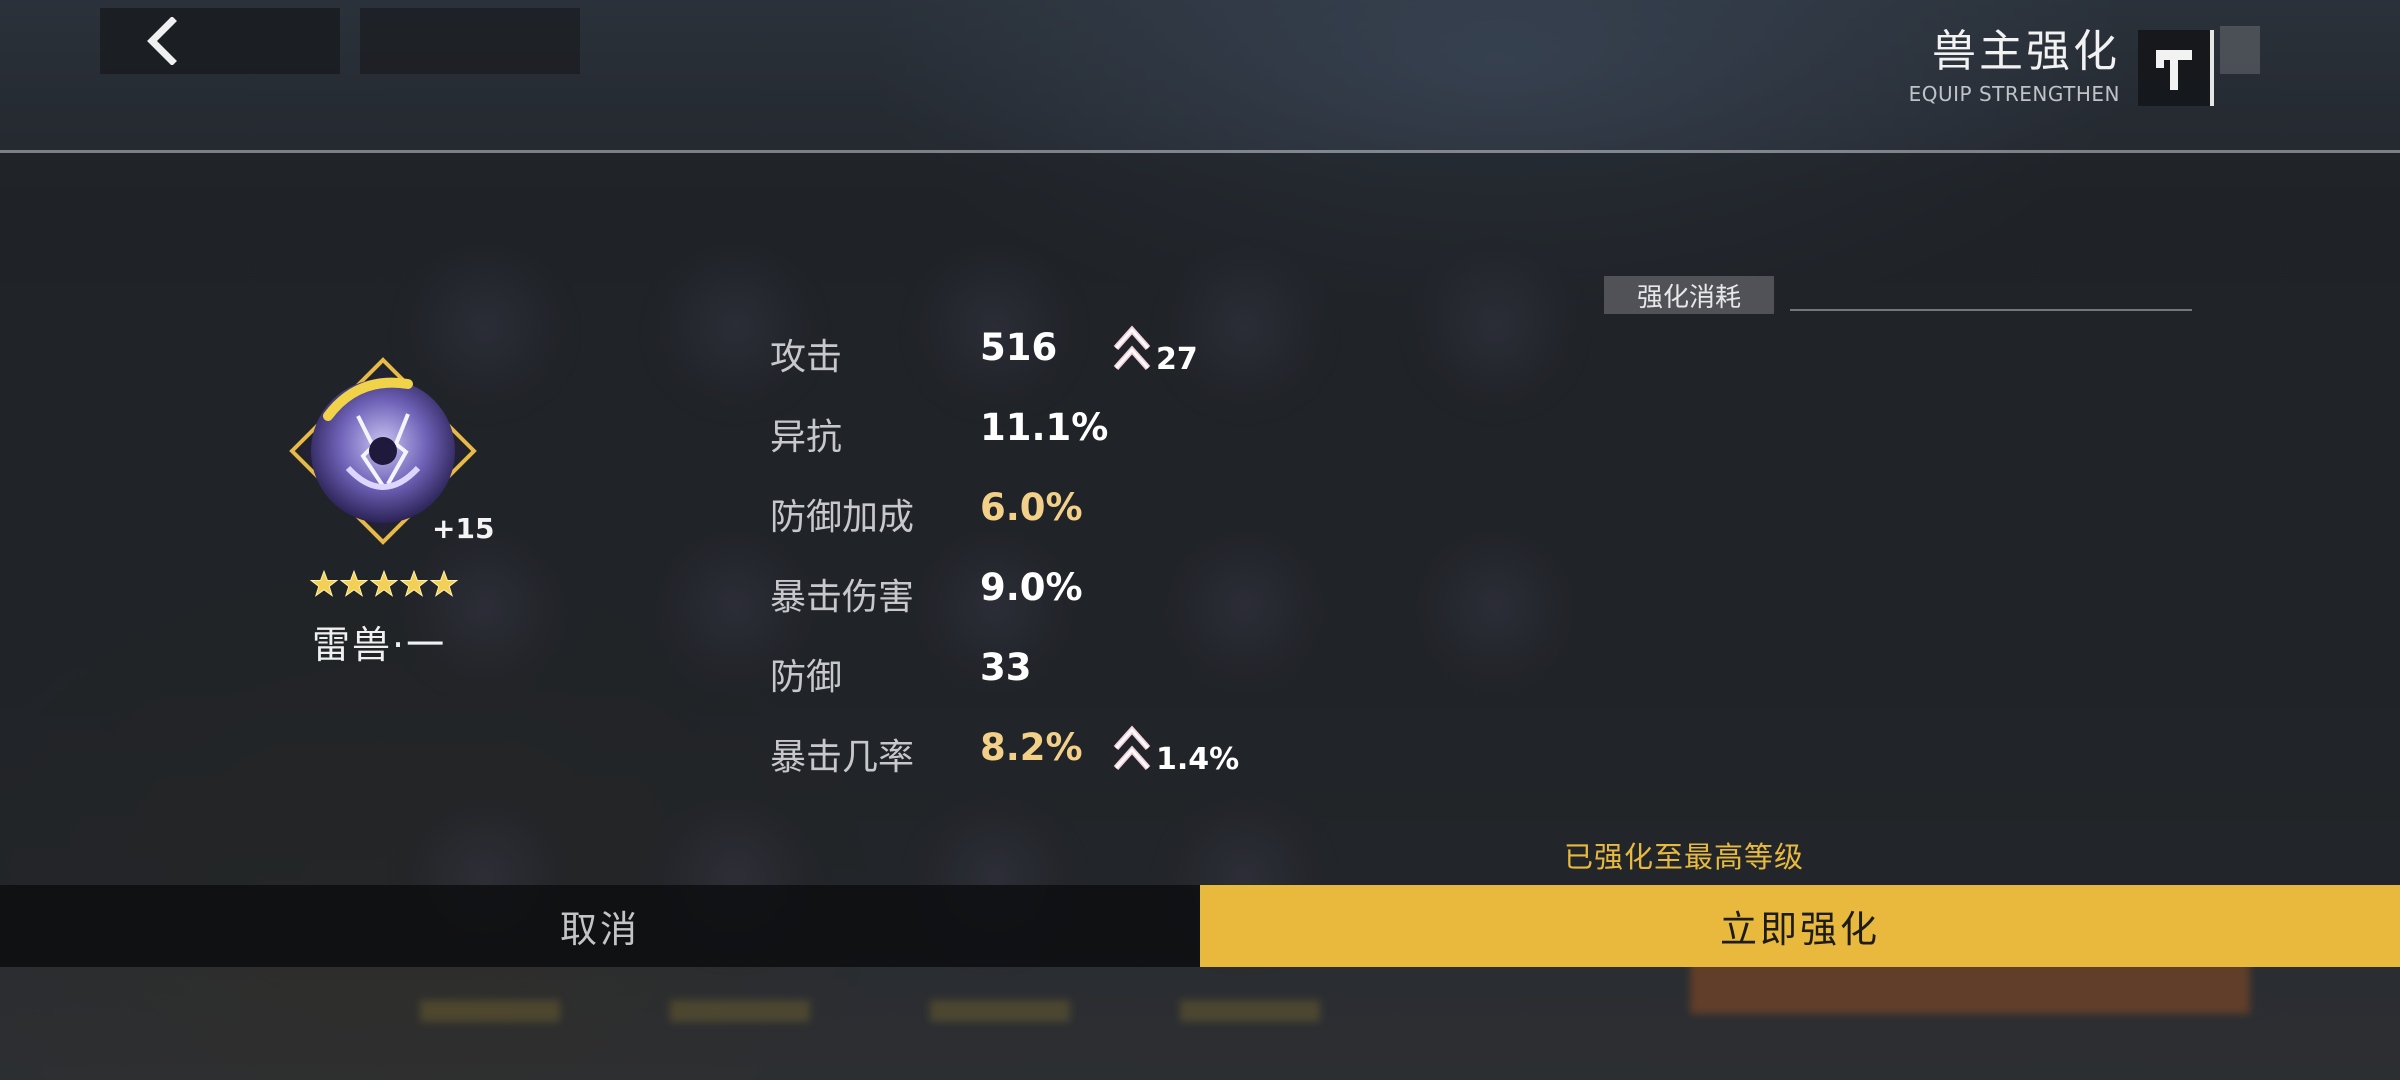 The image size is (2400, 1080). What do you see at coordinates (1031, 747) in the screenshot?
I see `stat-value: 8.2%` at bounding box center [1031, 747].